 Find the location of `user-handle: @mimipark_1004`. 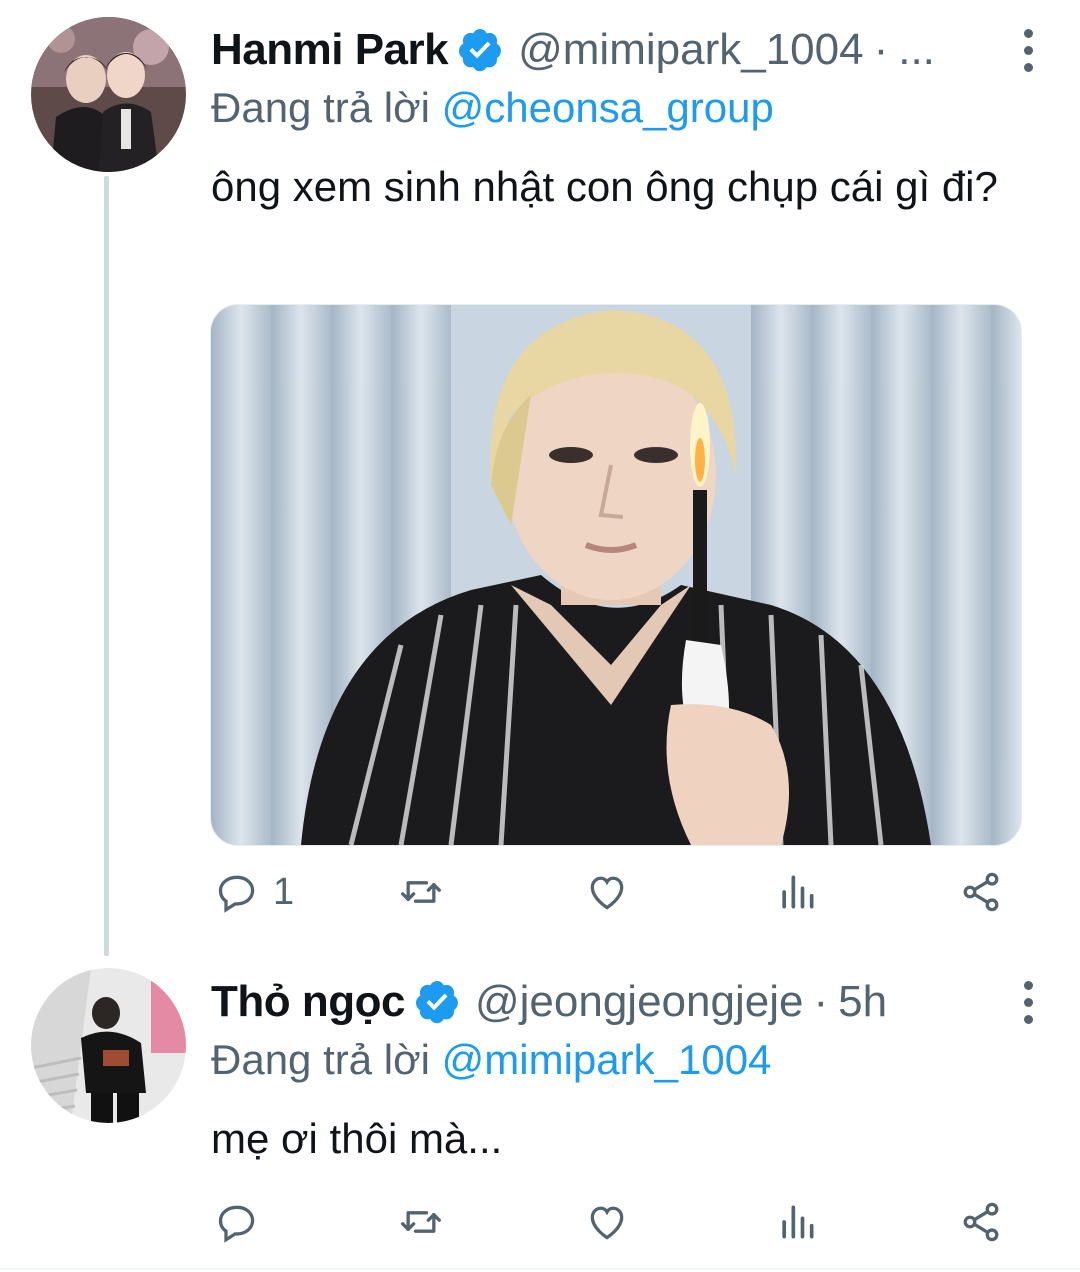

user-handle: @mimipark_1004 is located at coordinates (690, 50).